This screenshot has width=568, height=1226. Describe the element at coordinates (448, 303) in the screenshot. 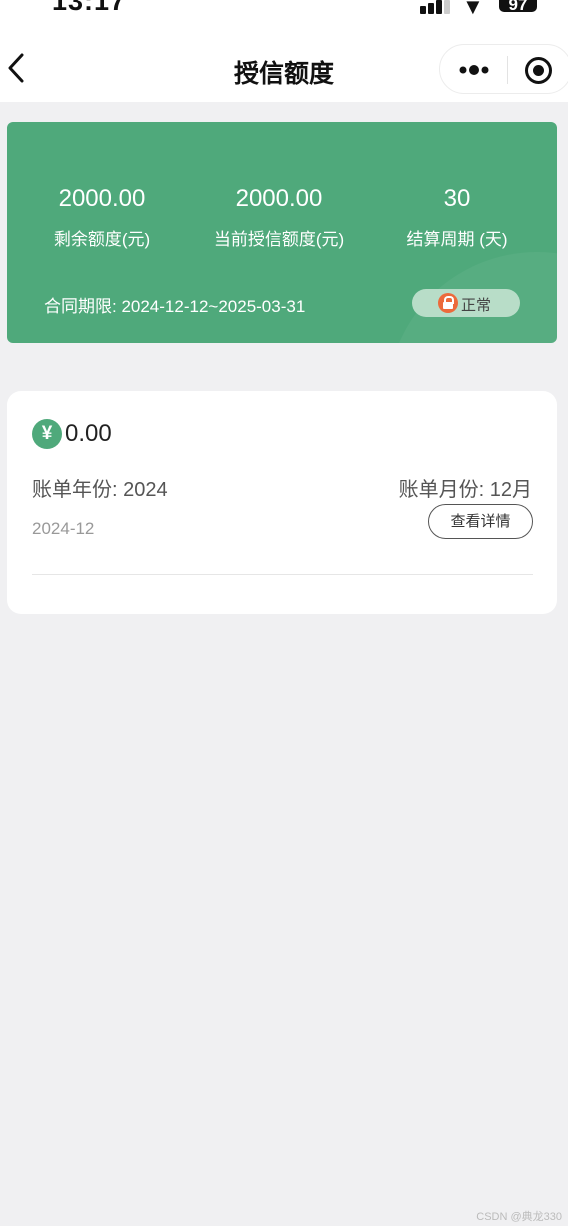

I see `lock-icon` at that location.